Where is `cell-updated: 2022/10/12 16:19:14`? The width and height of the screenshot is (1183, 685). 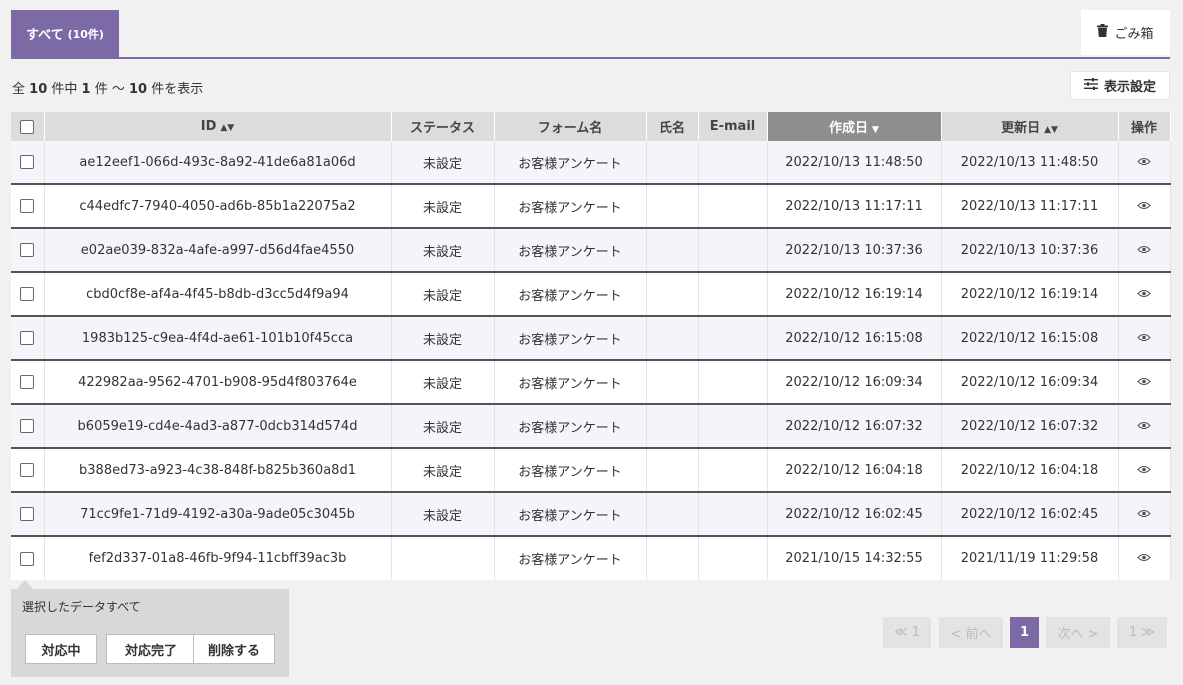
cell-updated: 2022/10/12 16:19:14 is located at coordinates (1030, 294).